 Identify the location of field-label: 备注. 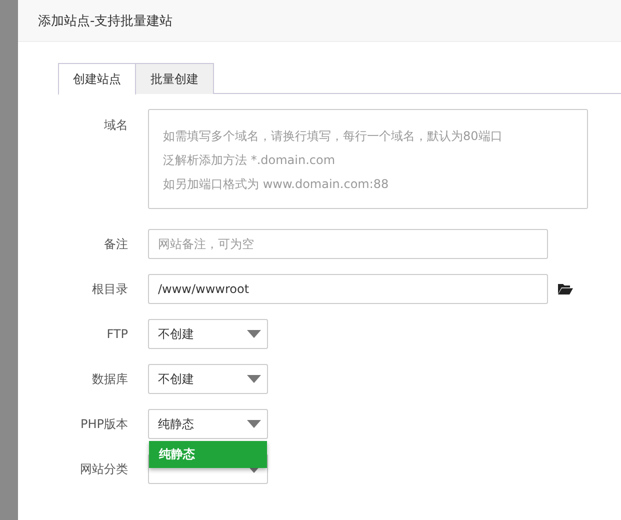
(115, 244).